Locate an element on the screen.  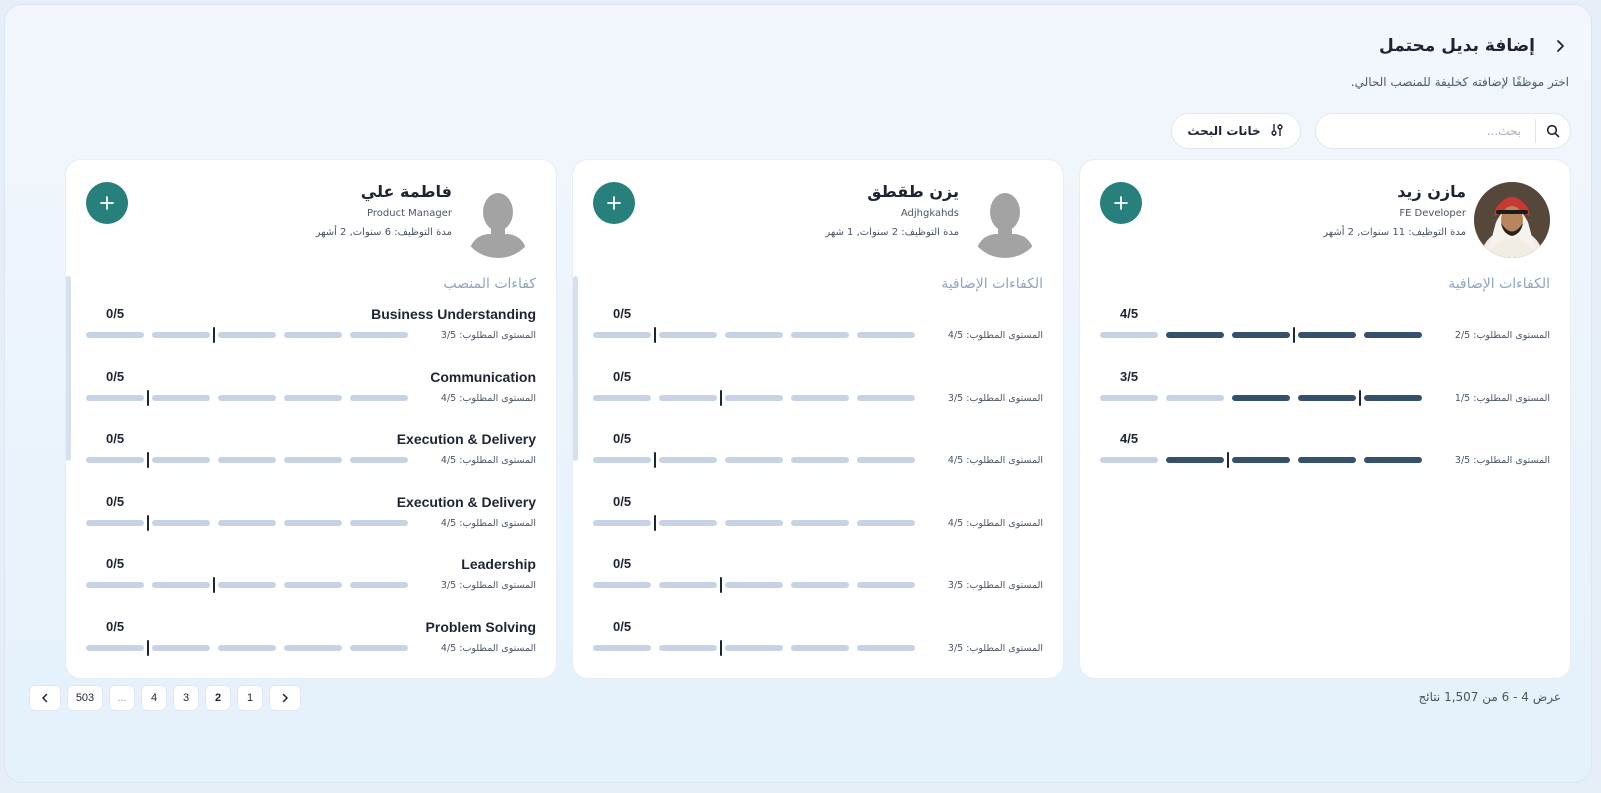
page-button-4: 4 is located at coordinates (154, 698).